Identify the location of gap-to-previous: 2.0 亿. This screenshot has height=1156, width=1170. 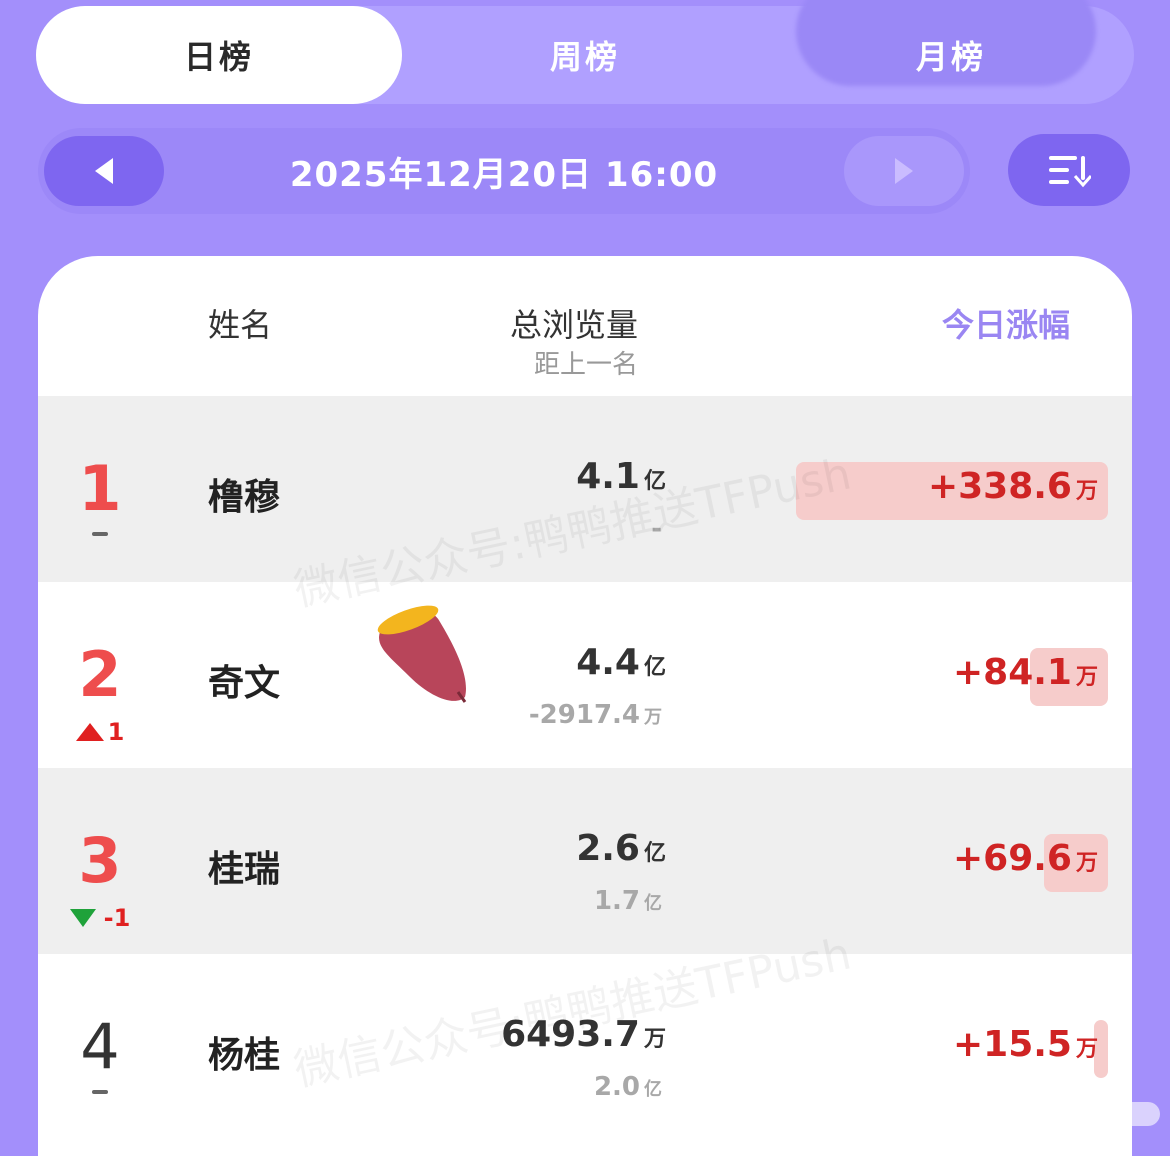
(627, 1087).